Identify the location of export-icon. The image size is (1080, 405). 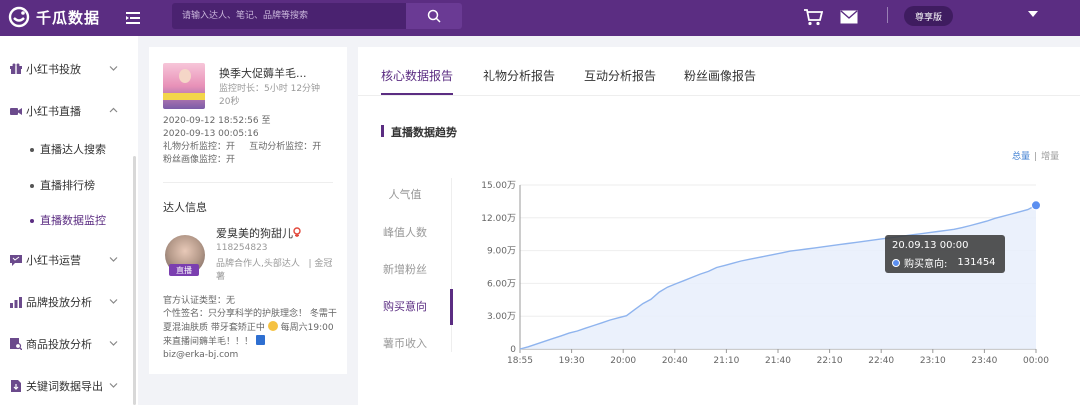
(16, 386).